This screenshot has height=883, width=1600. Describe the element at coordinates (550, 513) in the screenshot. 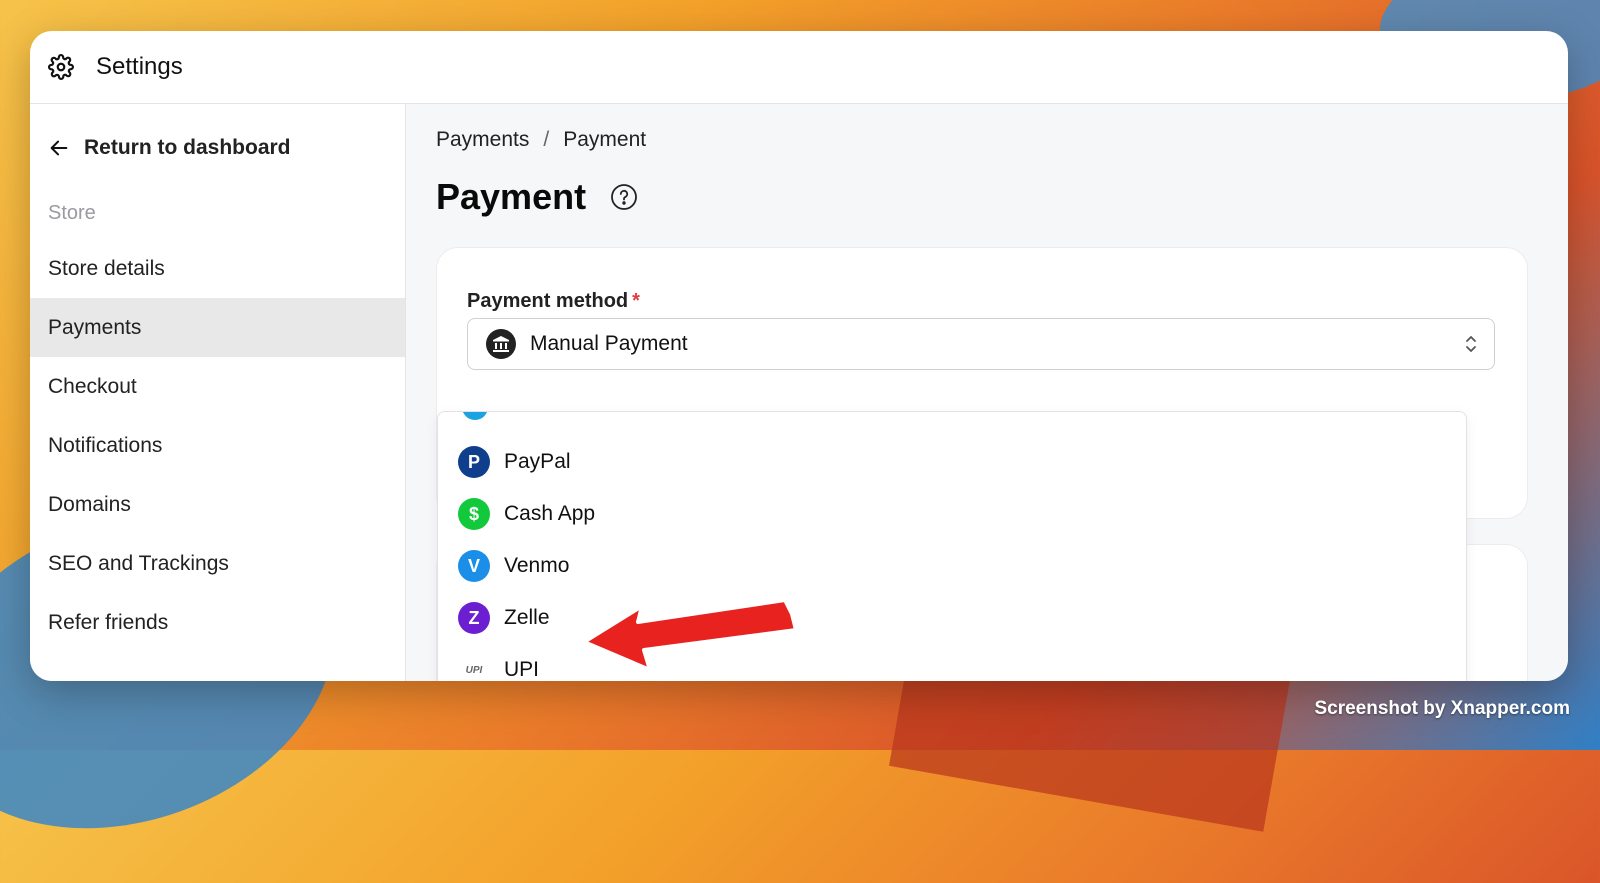

I see `option-label: Cash App` at that location.